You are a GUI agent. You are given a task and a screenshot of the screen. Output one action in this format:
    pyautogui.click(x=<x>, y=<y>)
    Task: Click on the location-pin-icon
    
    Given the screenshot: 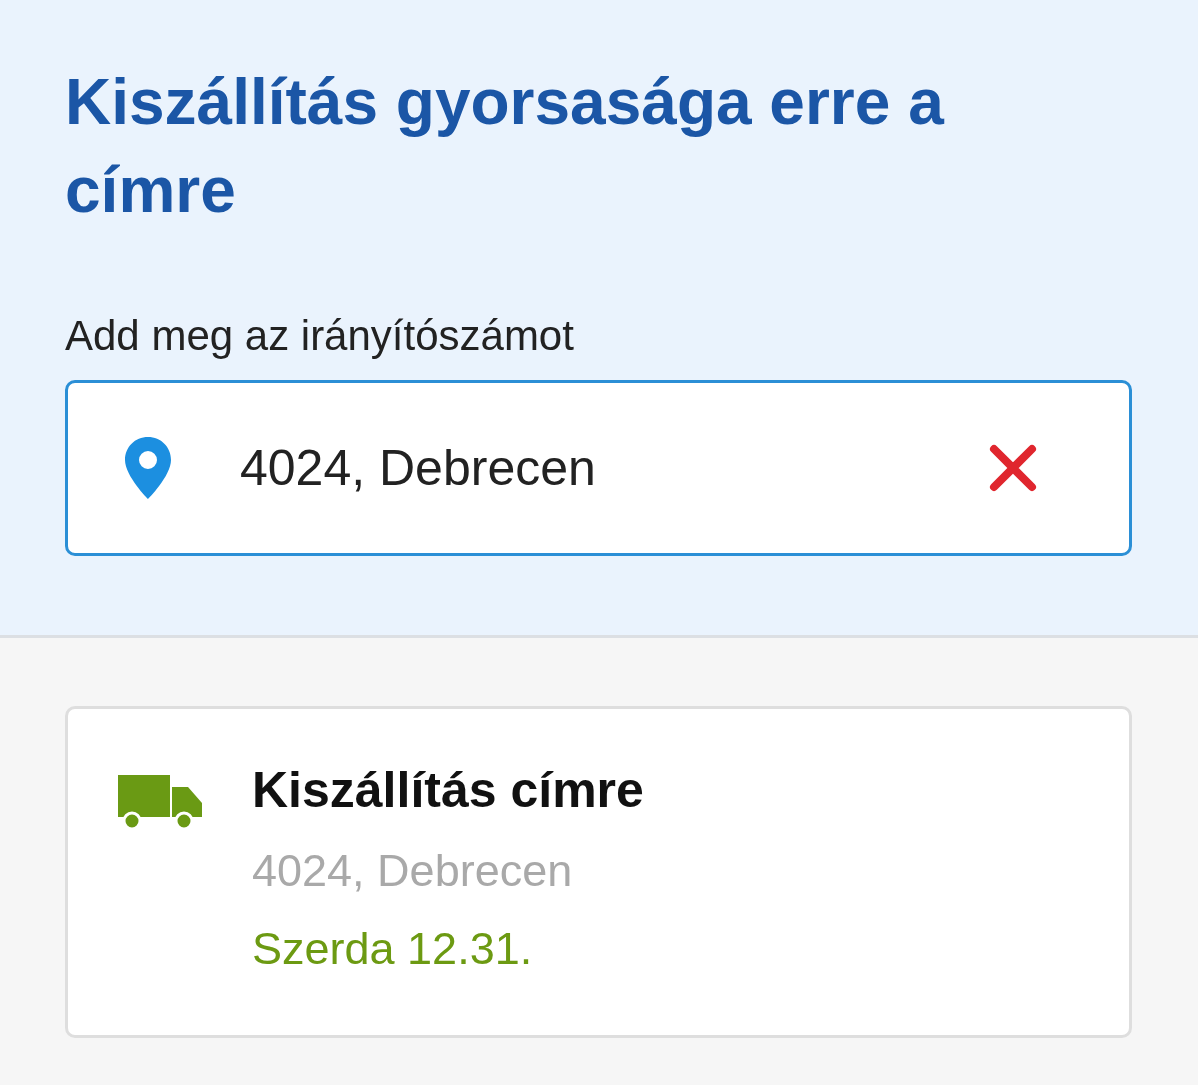 What is the action you would take?
    pyautogui.click(x=148, y=468)
    